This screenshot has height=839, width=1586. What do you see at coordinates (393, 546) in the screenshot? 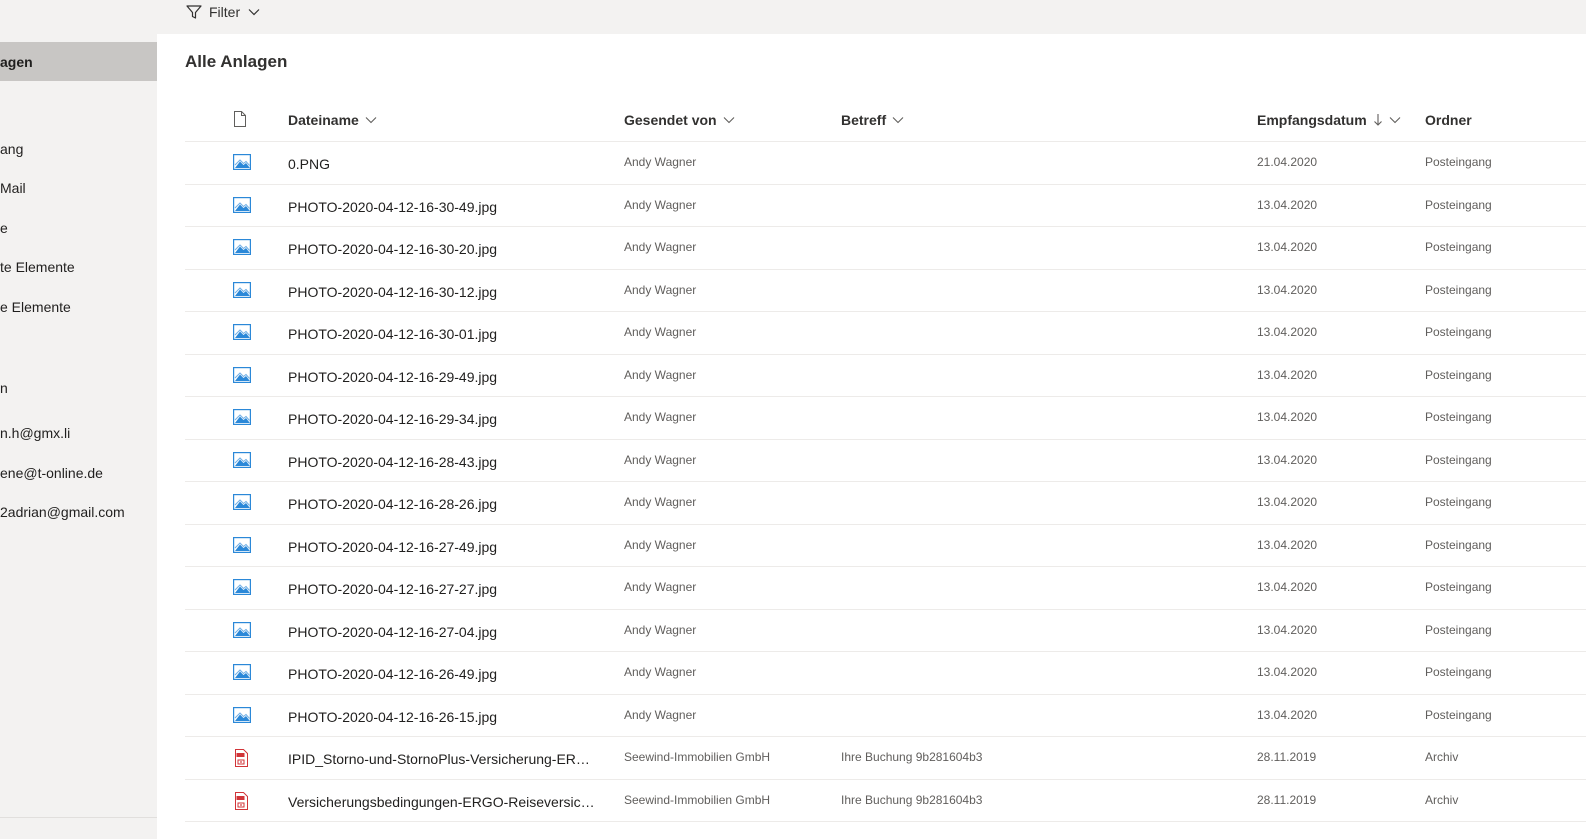
I see `row-filename: PHOTO-2020-04-12-16-27-49.jpg` at bounding box center [393, 546].